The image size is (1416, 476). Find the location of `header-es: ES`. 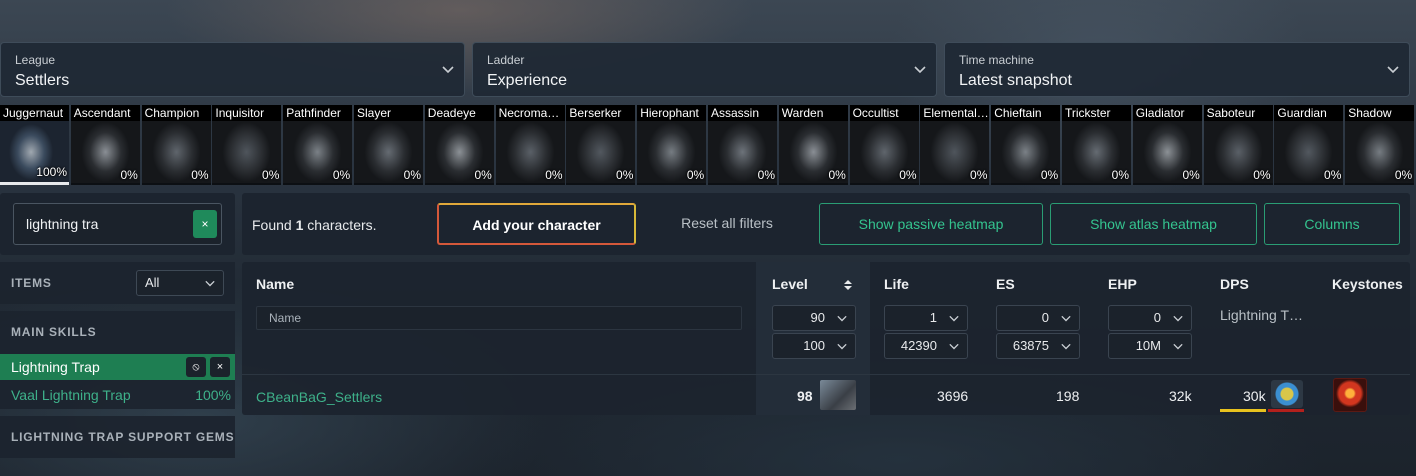

header-es: ES is located at coordinates (1005, 284).